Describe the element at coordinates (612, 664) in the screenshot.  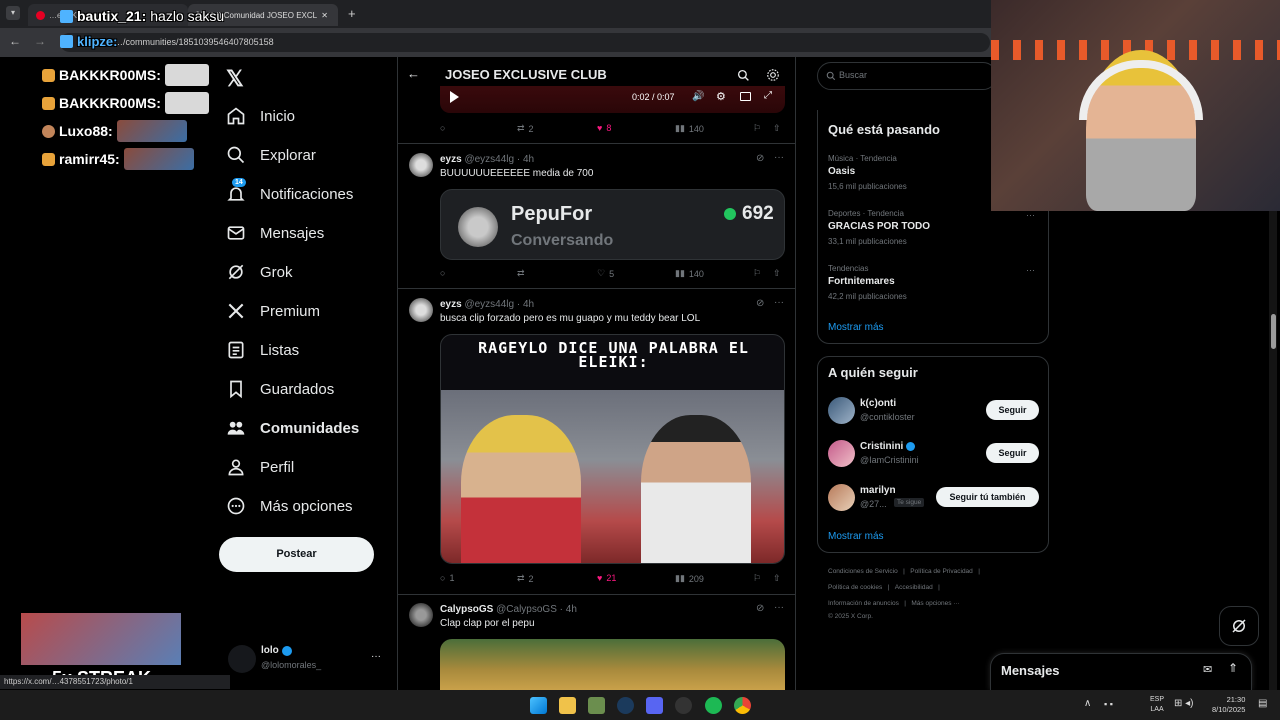
I see `tweet-media-image` at that location.